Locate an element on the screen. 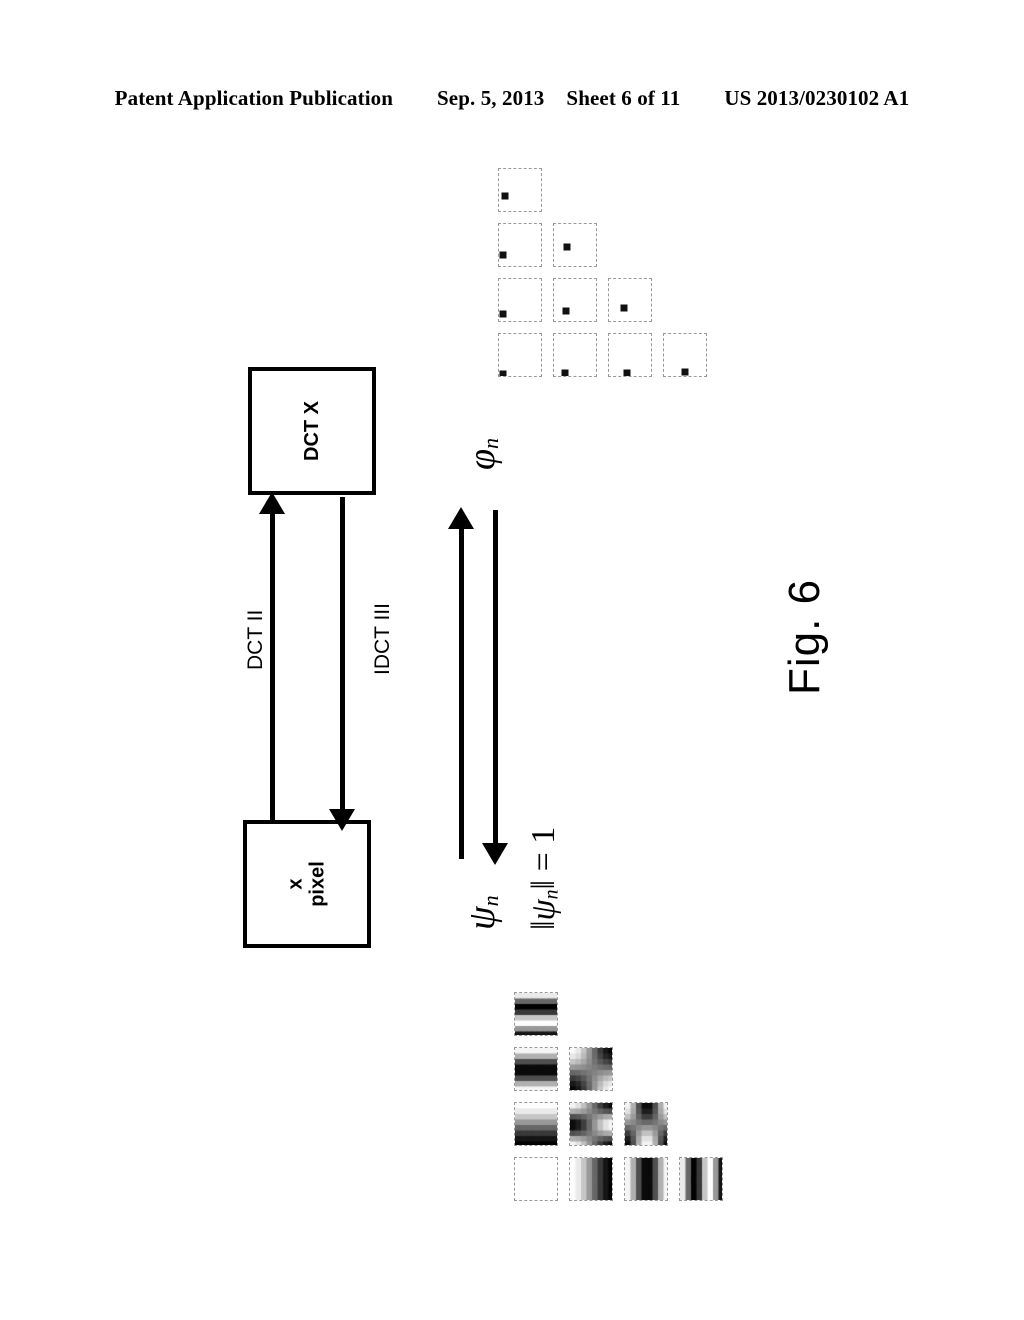 The height and width of the screenshot is (1320, 1024). header-sheet: Sheet 6 of 11 is located at coordinates (623, 98).